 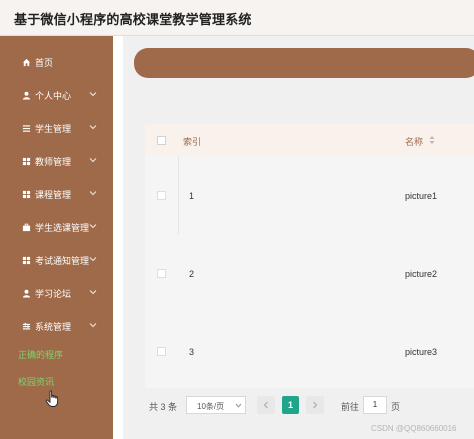 I want to click on select-all-checkbox, so click(x=161, y=140).